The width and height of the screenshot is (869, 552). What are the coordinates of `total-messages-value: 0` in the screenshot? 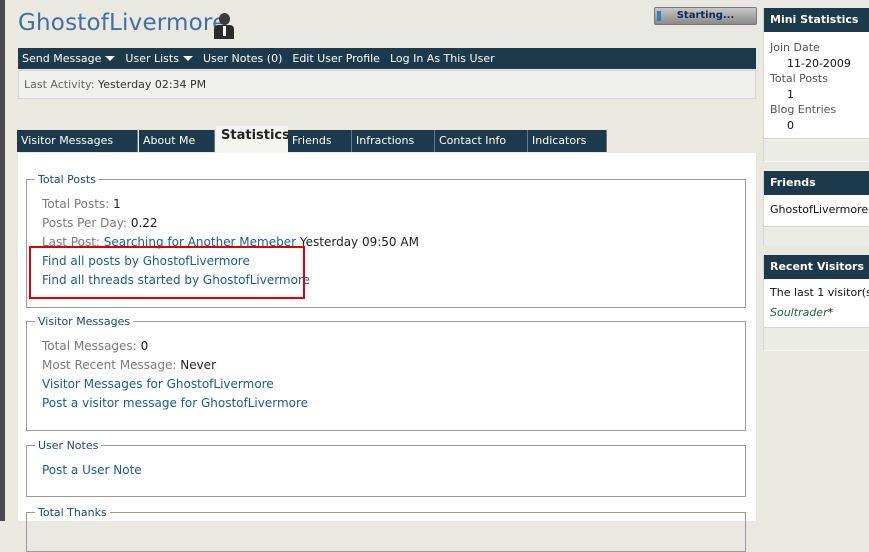 It's located at (144, 346).